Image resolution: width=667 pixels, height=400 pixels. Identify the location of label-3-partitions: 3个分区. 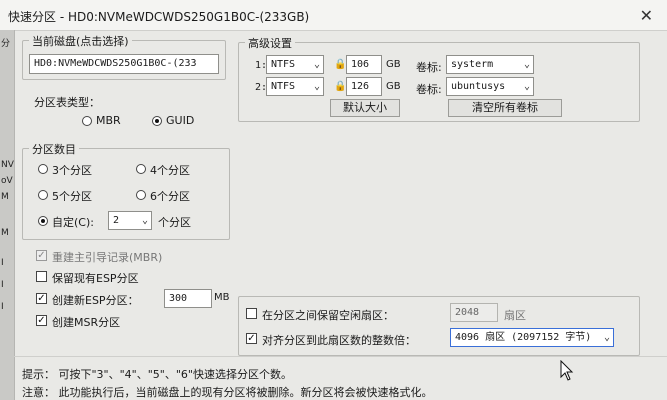
(72, 170).